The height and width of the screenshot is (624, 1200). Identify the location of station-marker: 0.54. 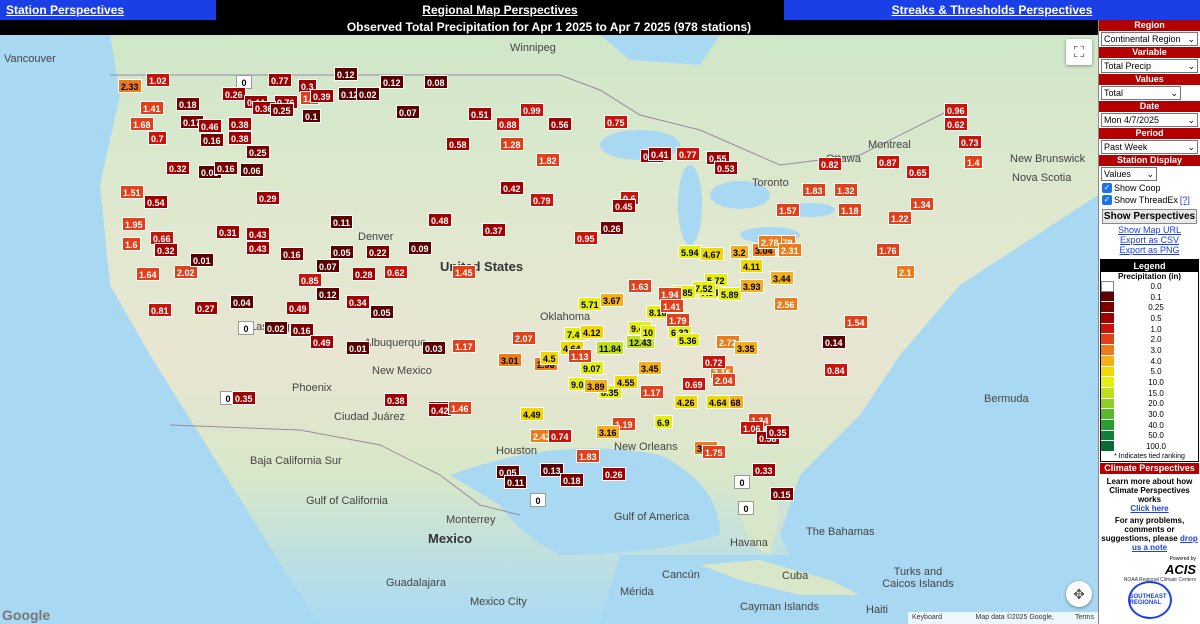
(156, 202).